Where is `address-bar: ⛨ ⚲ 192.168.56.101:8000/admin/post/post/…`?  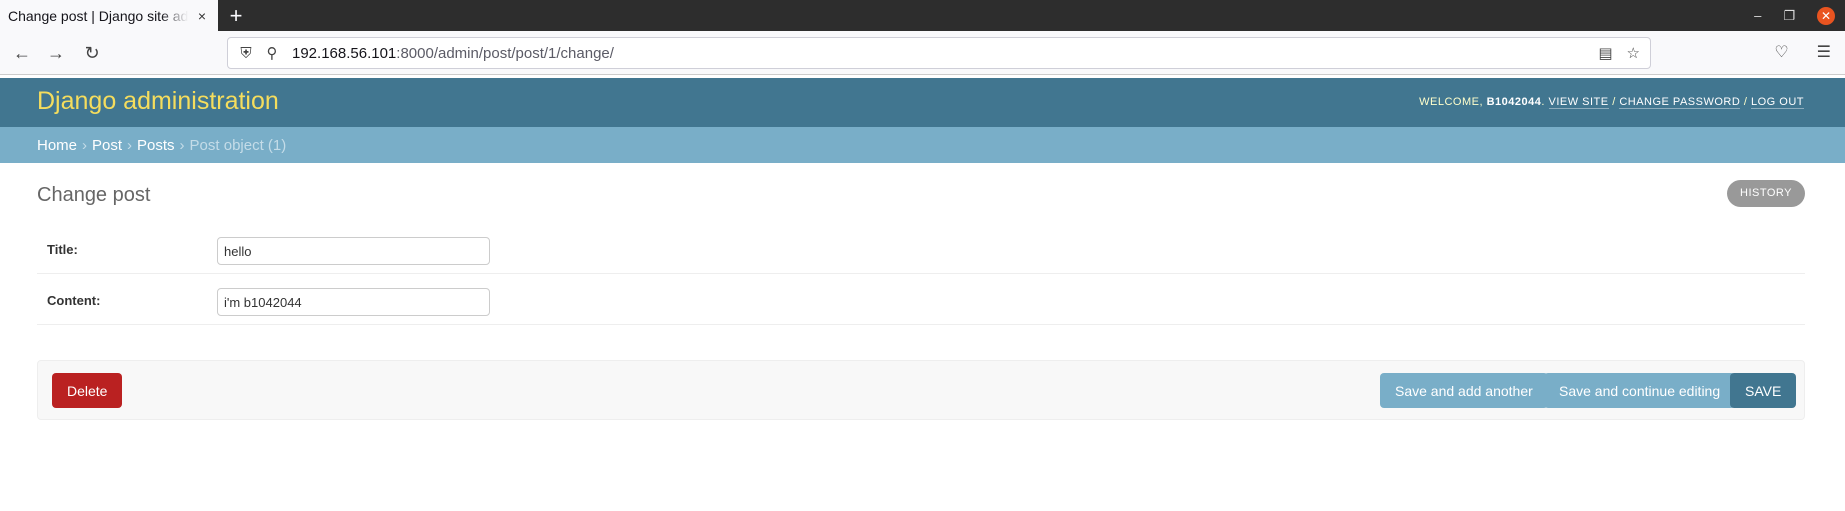
address-bar: ⛨ ⚲ 192.168.56.101:8000/admin/post/post/… is located at coordinates (939, 53).